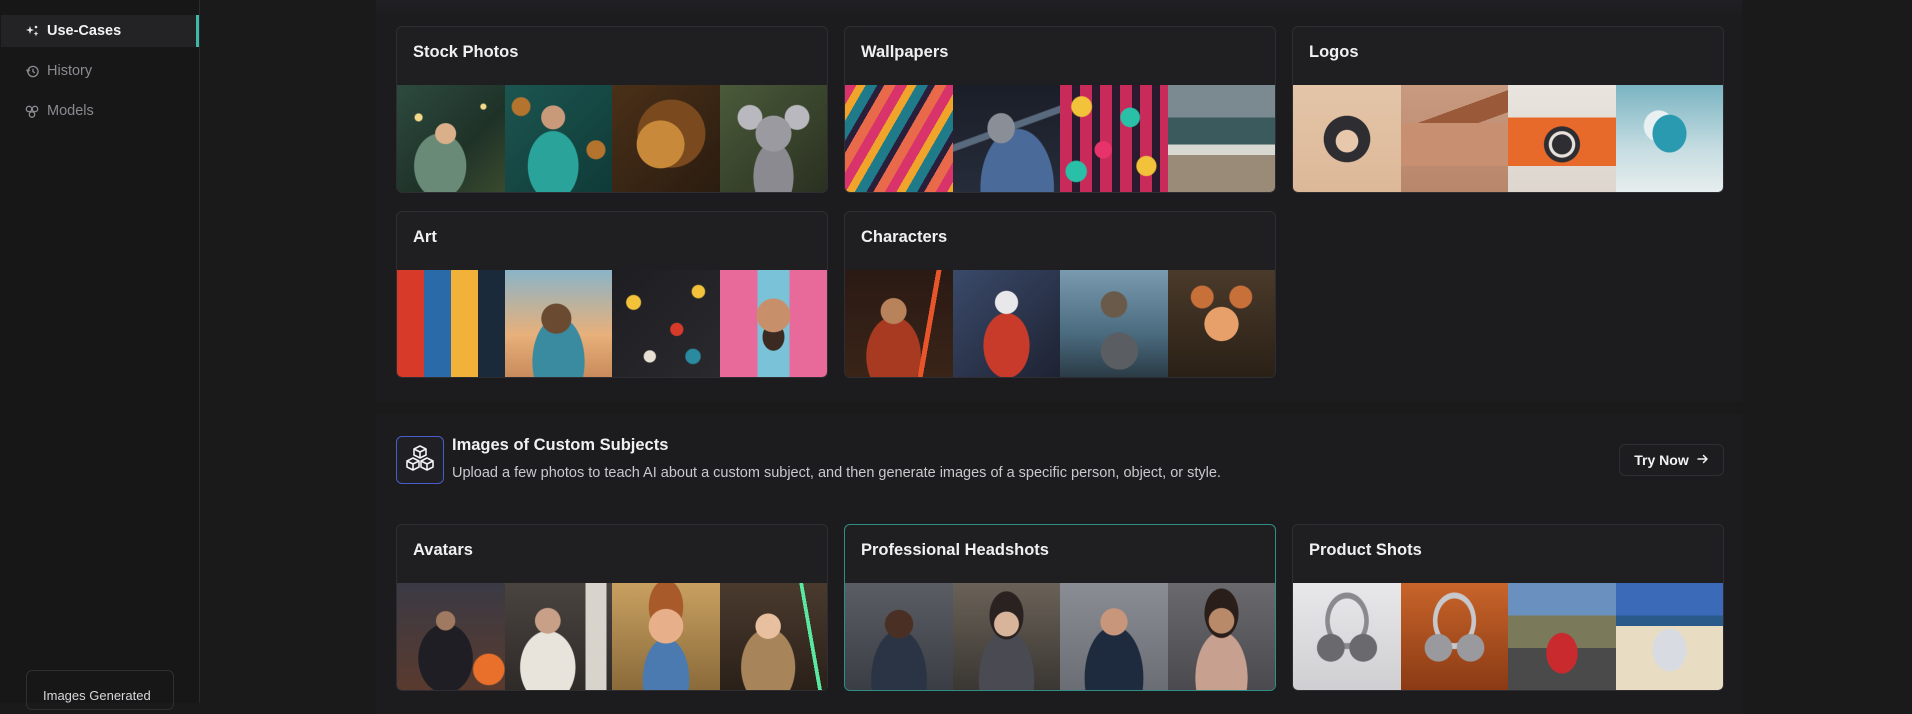  I want to click on try-now-button: Try Now, so click(1671, 460).